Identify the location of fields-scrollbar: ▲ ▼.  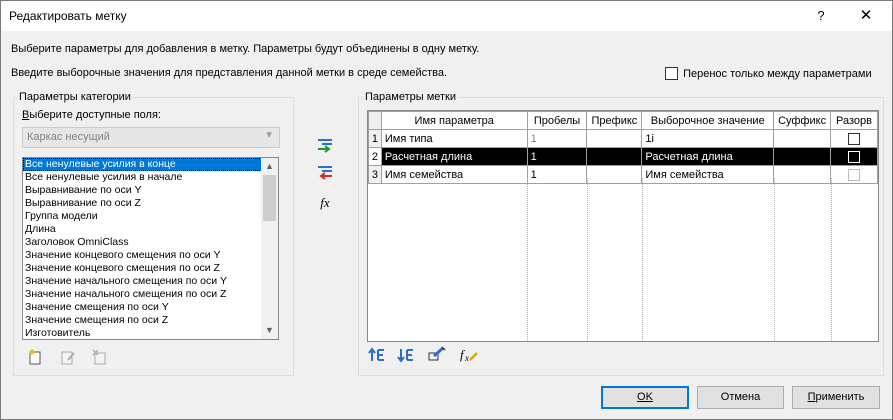
(269, 248).